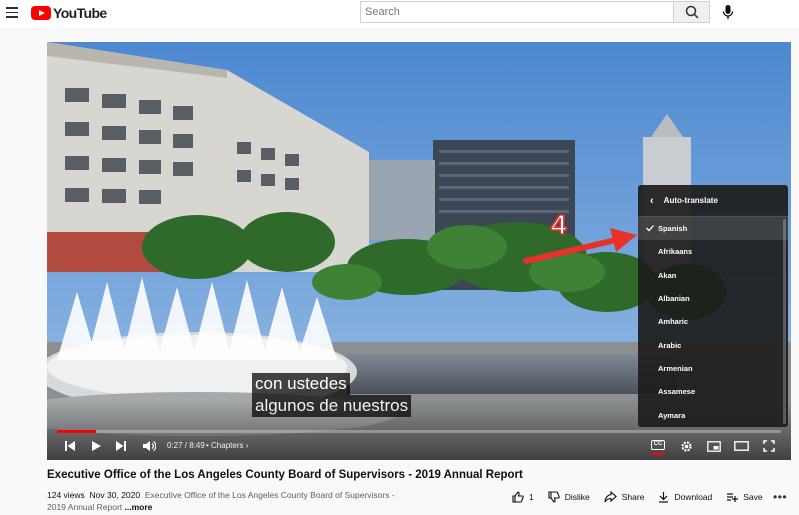  Describe the element at coordinates (713, 229) in the screenshot. I see `language-option: Spanish` at that location.